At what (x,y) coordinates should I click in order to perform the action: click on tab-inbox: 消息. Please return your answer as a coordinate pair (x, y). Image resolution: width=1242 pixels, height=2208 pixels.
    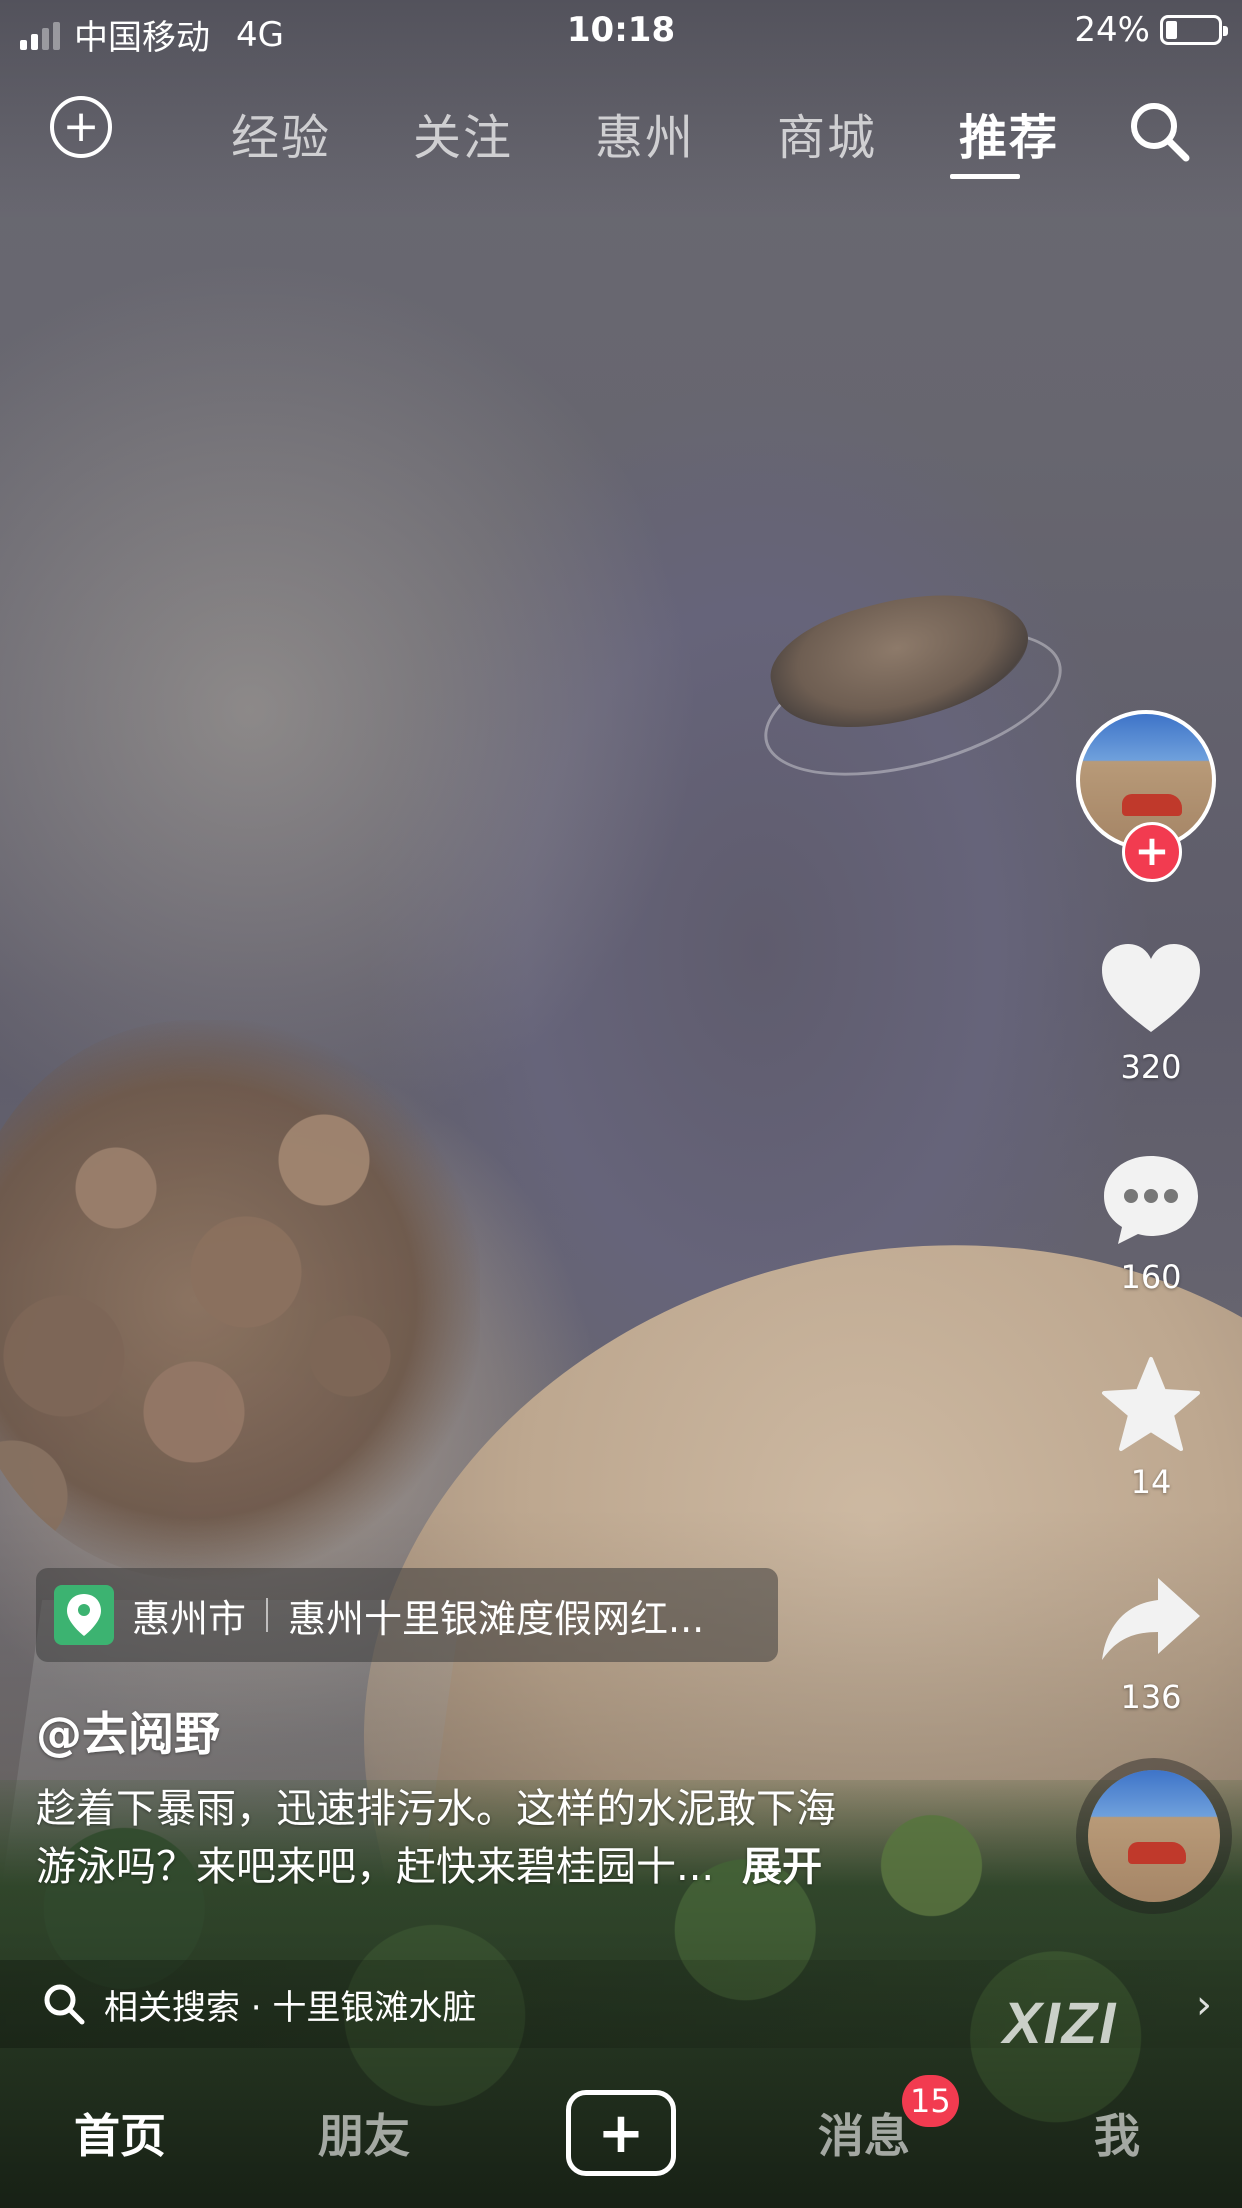
    Looking at the image, I should click on (864, 2133).